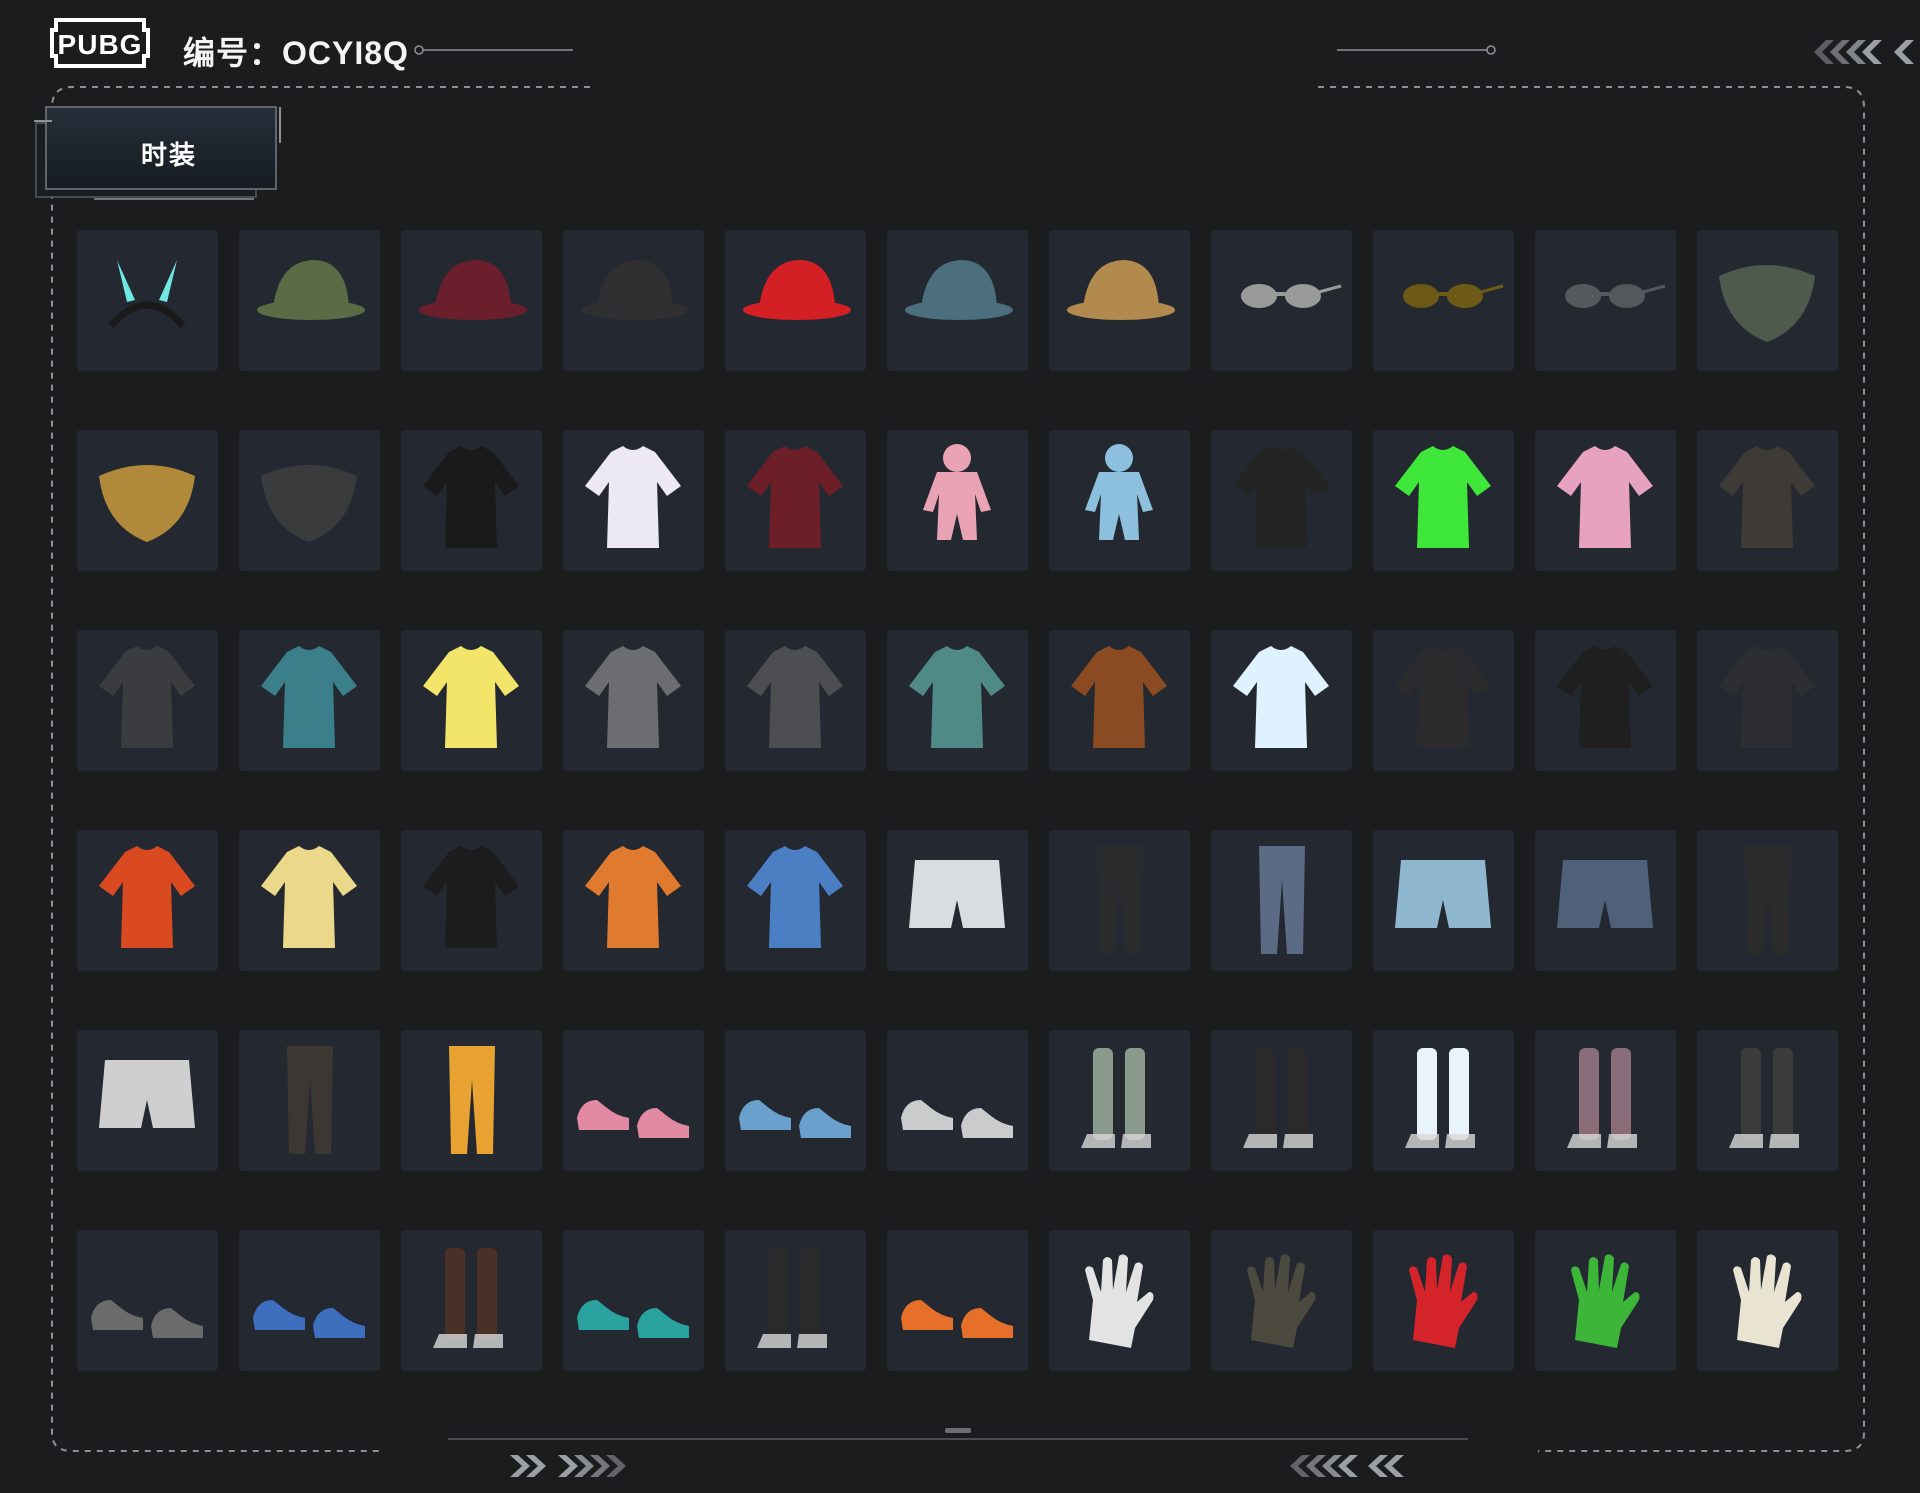 Image resolution: width=1920 pixels, height=1493 pixels. What do you see at coordinates (1453, 296) in the screenshot?
I see `aviator-sunglasses-icon` at bounding box center [1453, 296].